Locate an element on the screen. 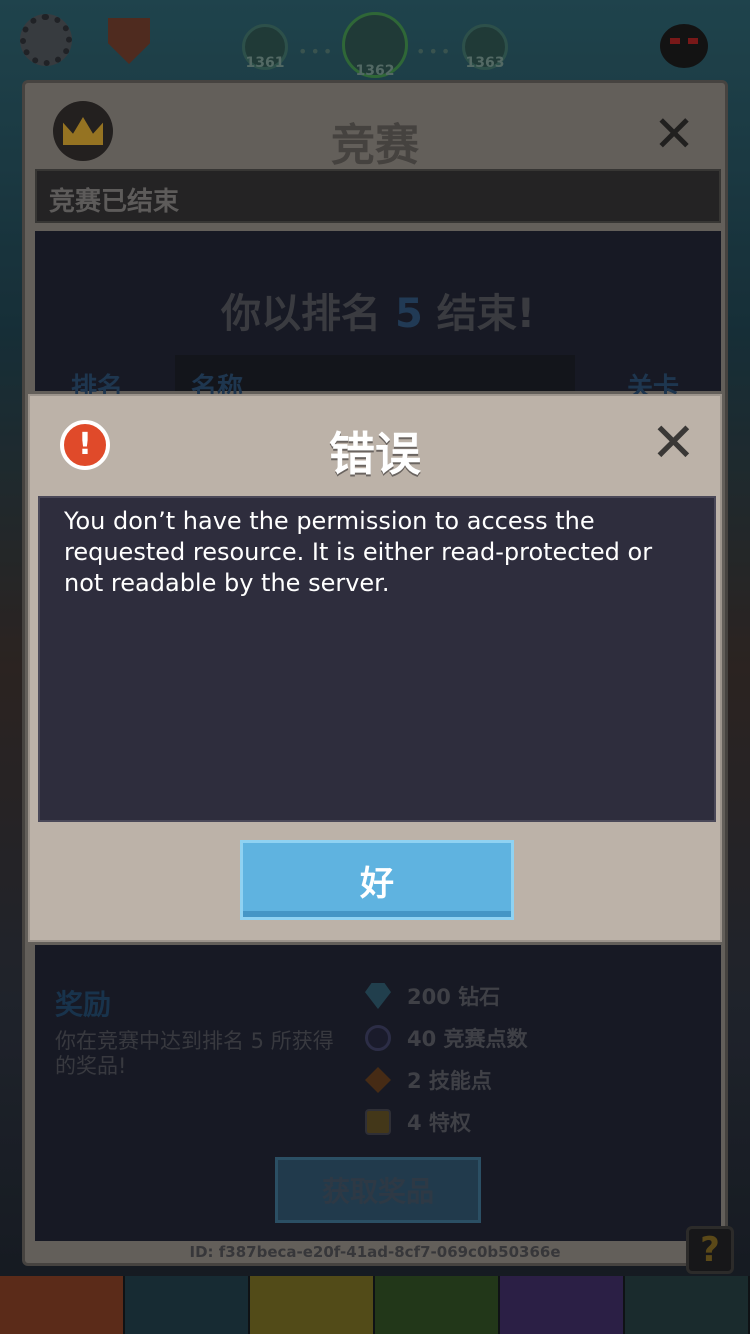 The image size is (750, 1334). dialog-title: 错误 is located at coordinates (375, 454).